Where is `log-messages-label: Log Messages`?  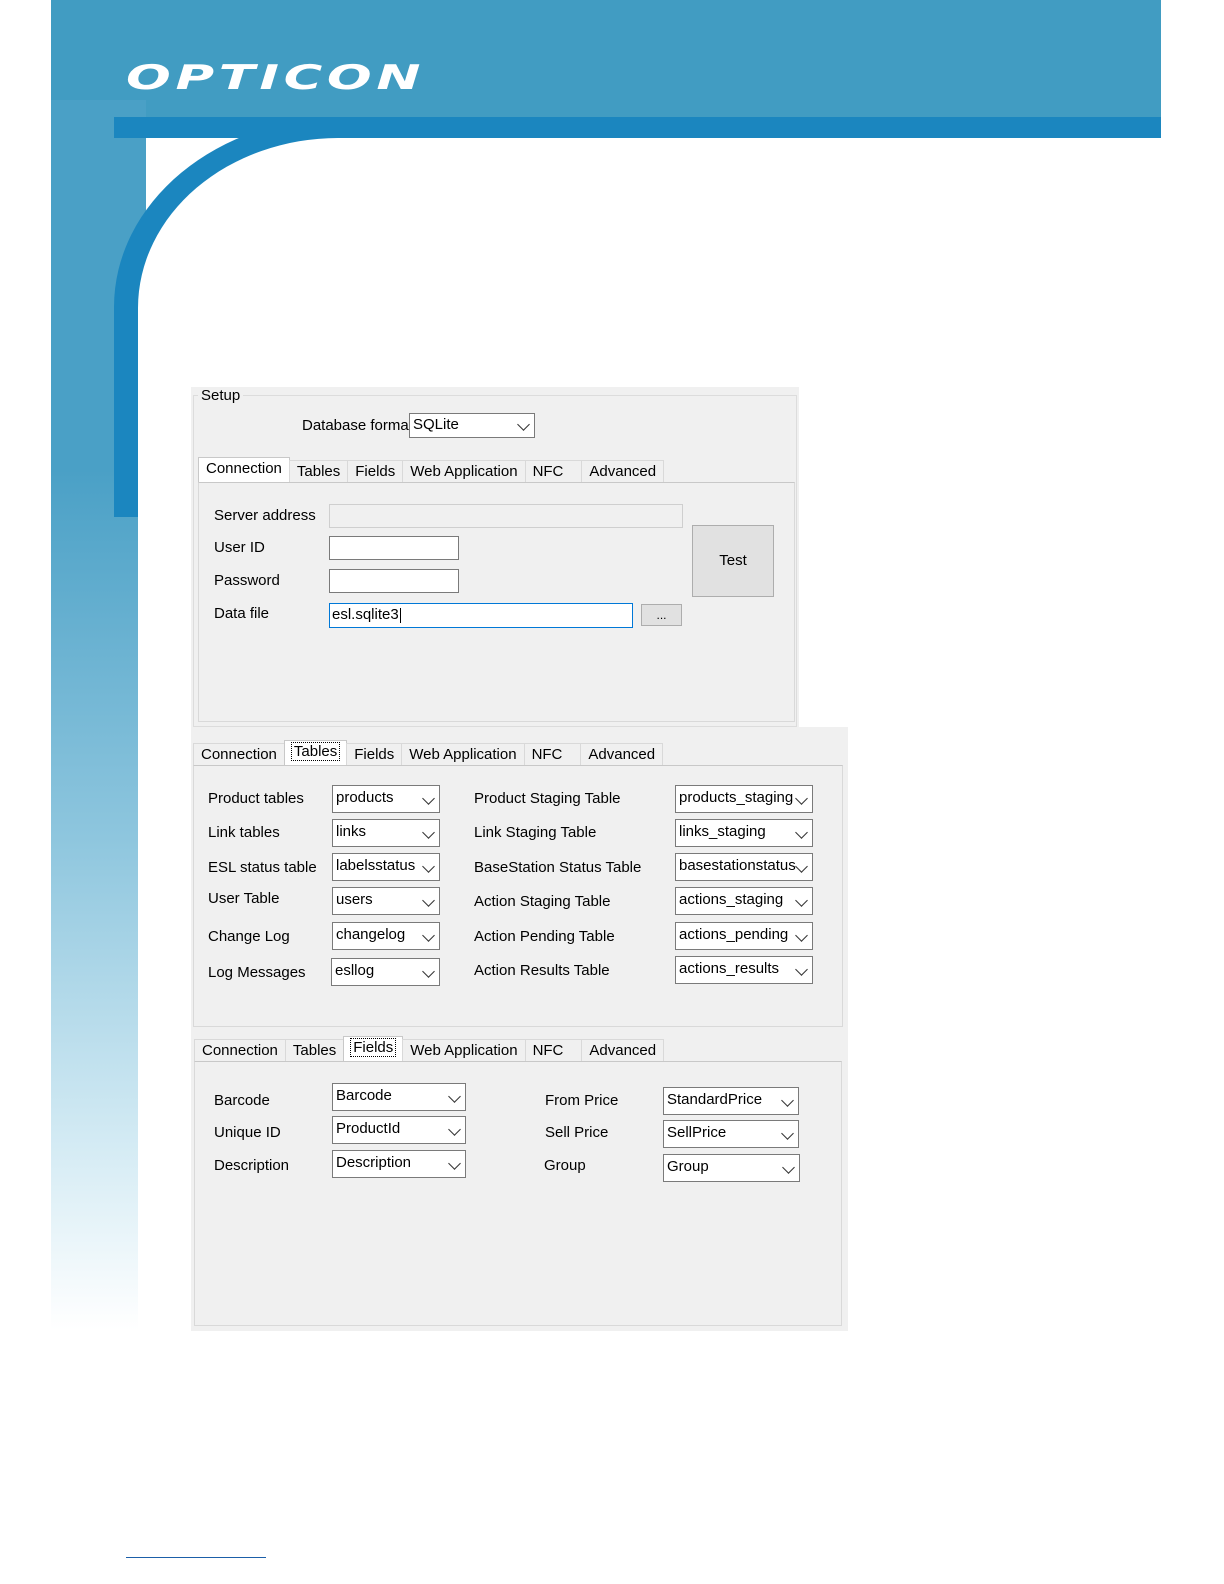 log-messages-label: Log Messages is located at coordinates (257, 972).